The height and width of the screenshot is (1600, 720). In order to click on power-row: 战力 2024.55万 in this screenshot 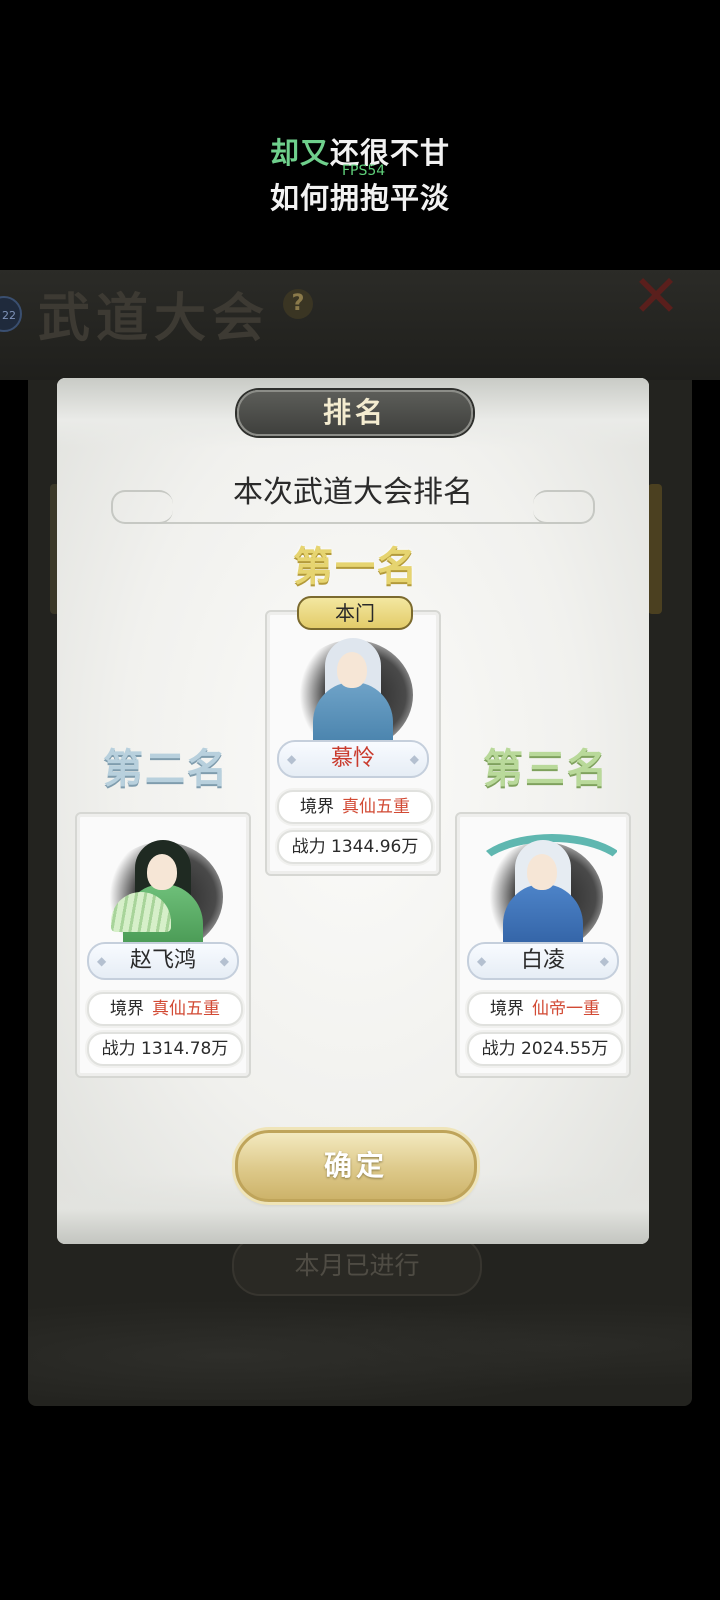, I will do `click(545, 1049)`.